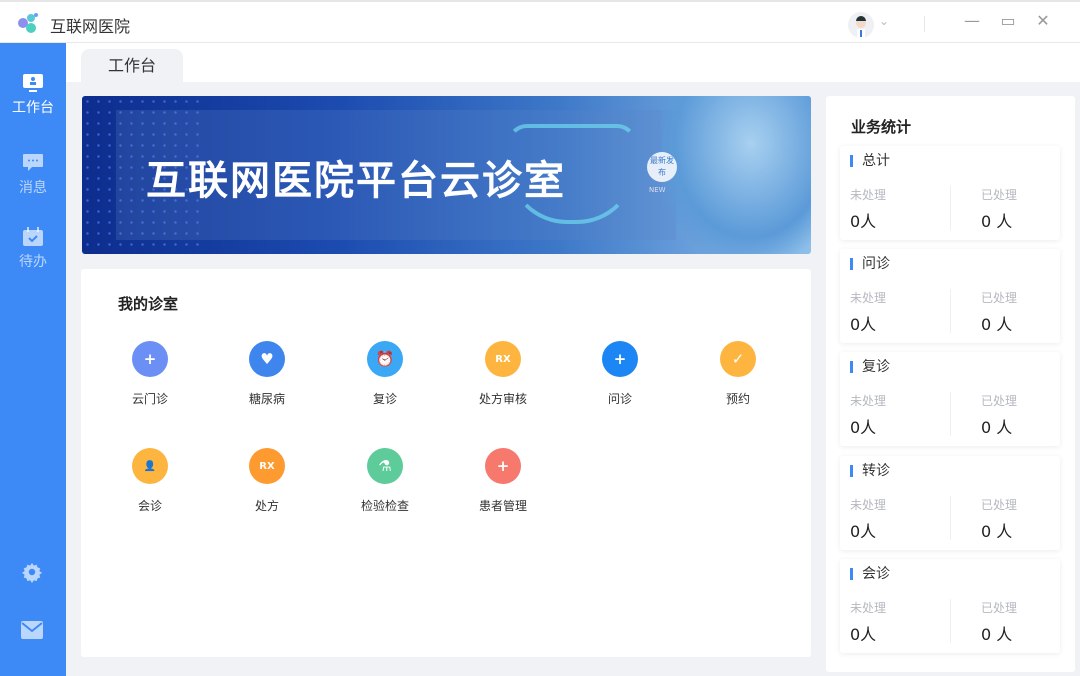 The height and width of the screenshot is (676, 1080). What do you see at coordinates (384, 399) in the screenshot?
I see `clinic-item-label: 复诊` at bounding box center [384, 399].